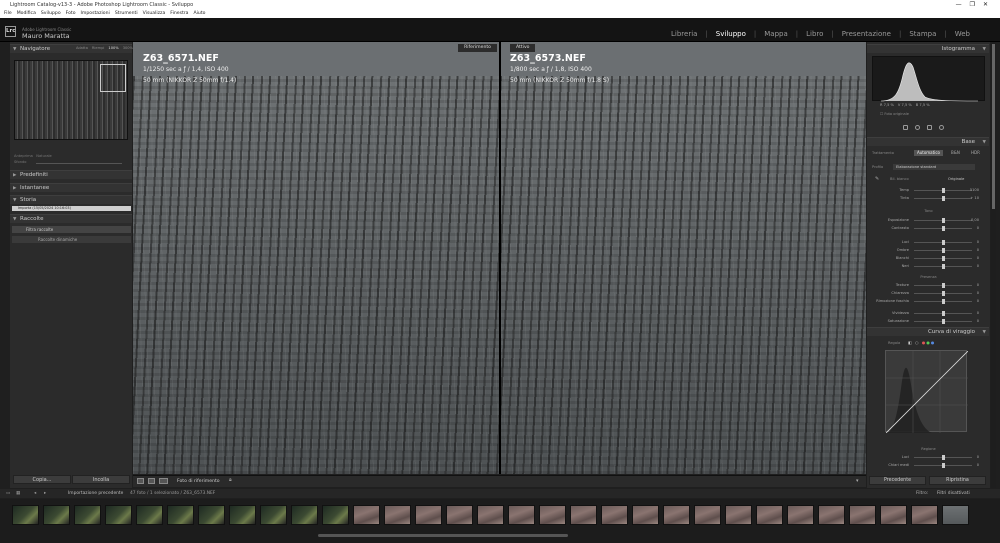 This screenshot has height=543, width=1000. I want to click on previous-button: Precedente, so click(897, 480).